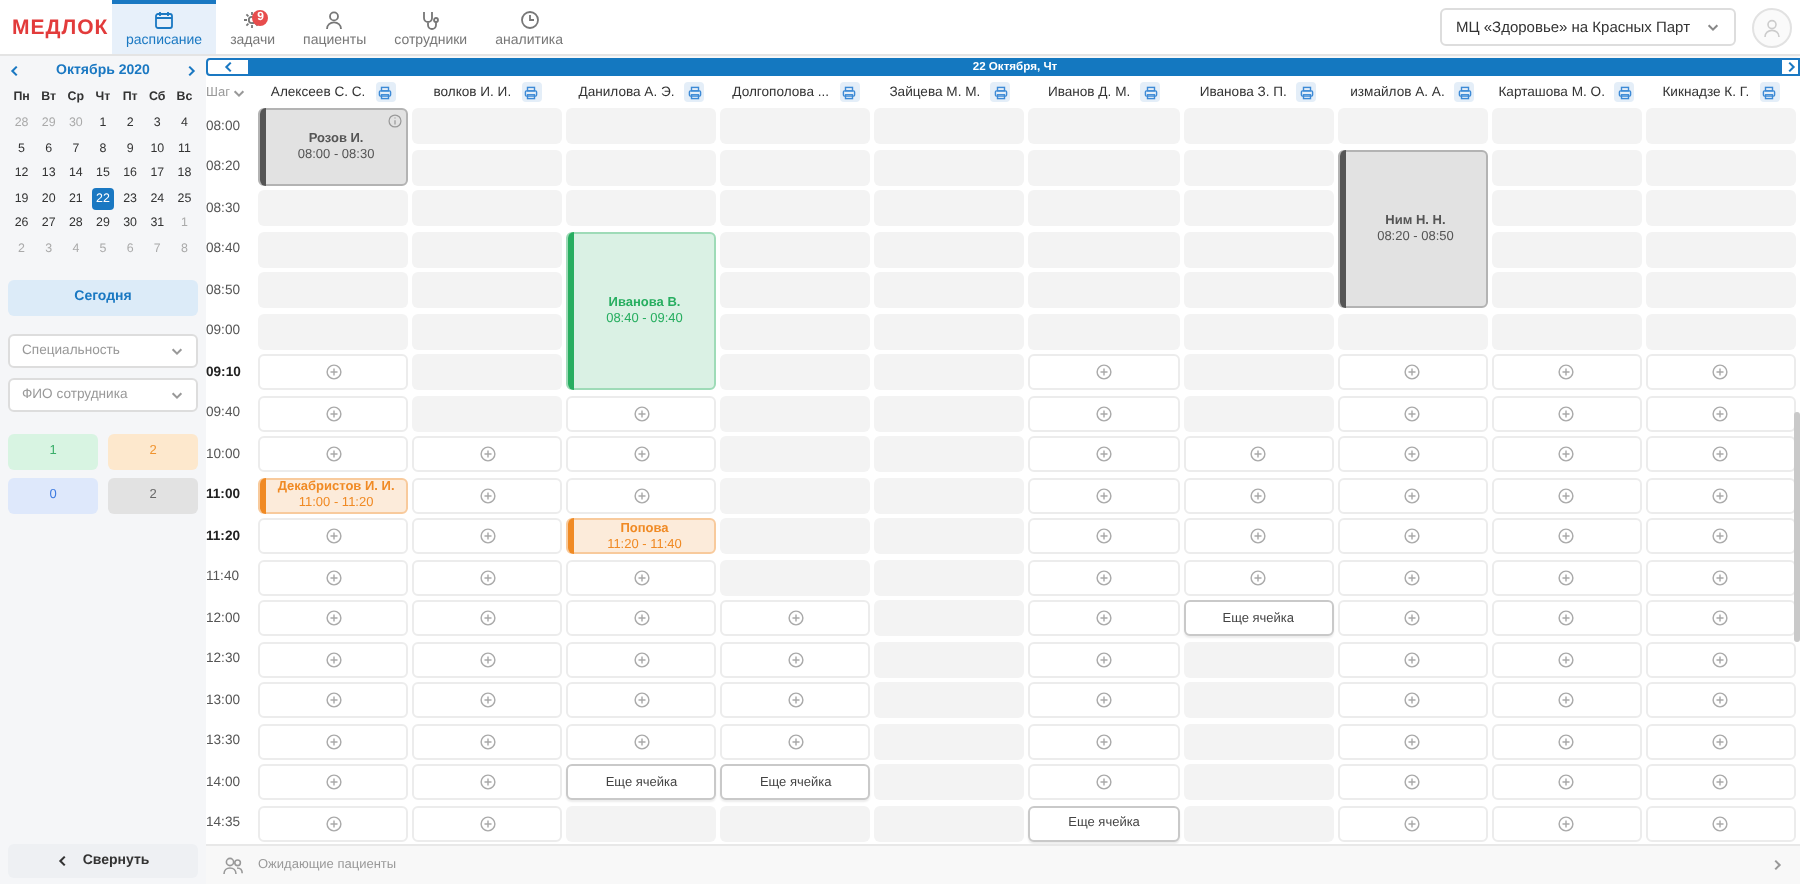 Image resolution: width=1800 pixels, height=884 pixels. I want to click on next-month-button, so click(190, 71).